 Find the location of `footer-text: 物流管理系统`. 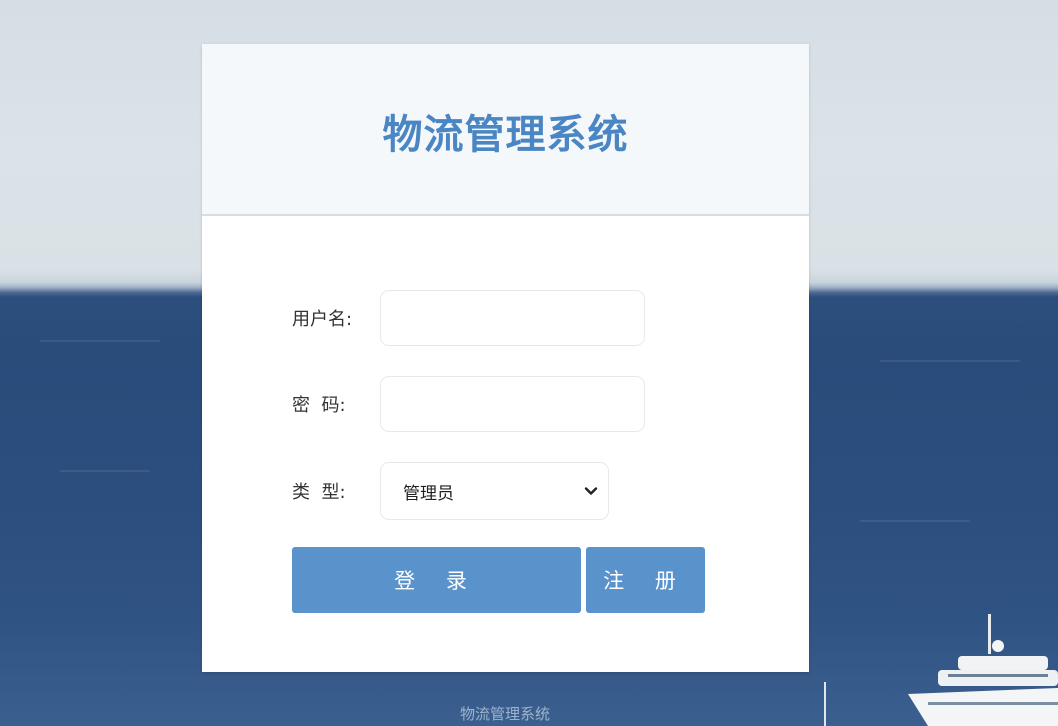

footer-text: 物流管理系统 is located at coordinates (504, 714).